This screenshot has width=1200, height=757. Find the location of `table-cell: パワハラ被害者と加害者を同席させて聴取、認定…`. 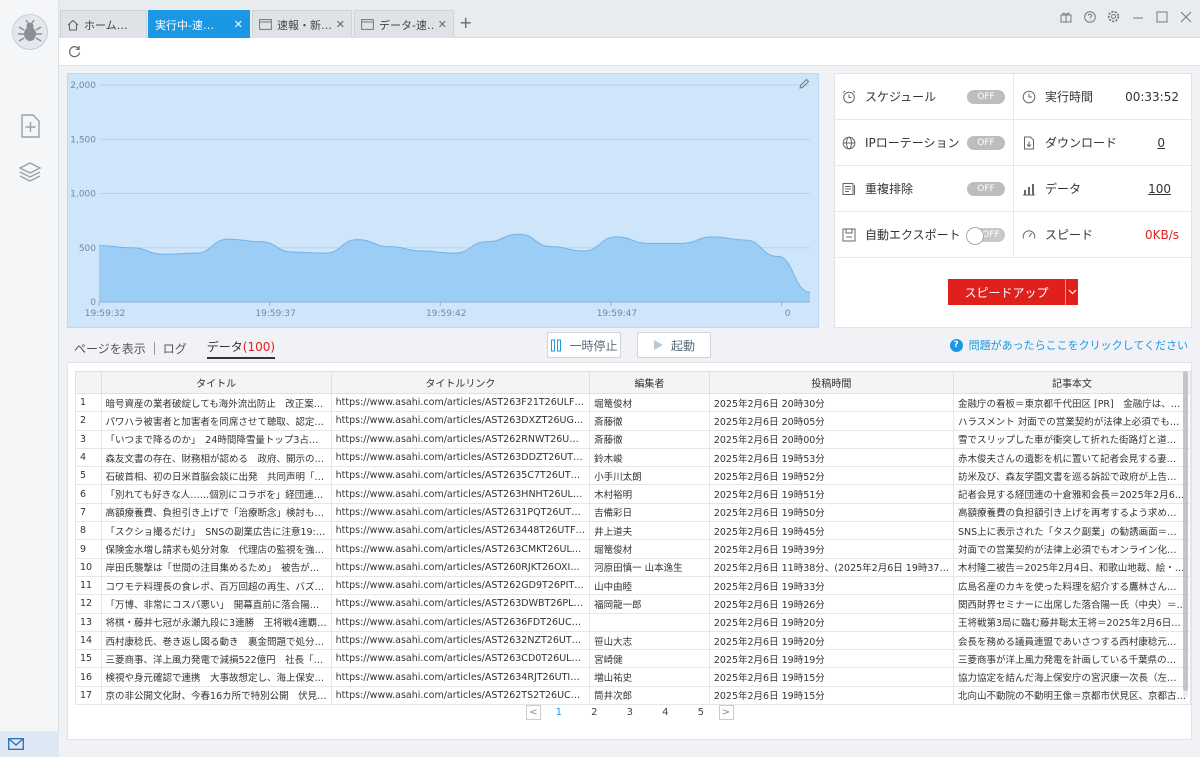

table-cell: パワハラ被害者と加害者を同席させて聴取、認定… is located at coordinates (216, 421).